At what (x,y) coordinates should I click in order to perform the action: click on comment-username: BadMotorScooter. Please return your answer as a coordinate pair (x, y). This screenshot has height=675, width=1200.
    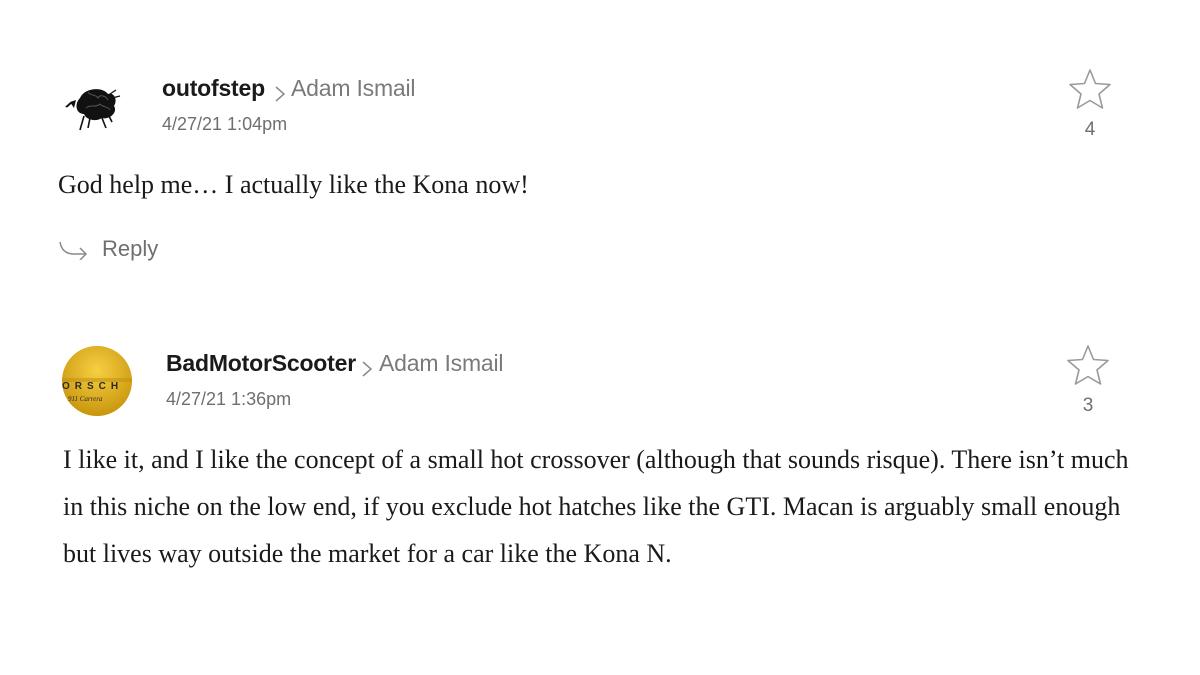
    Looking at the image, I should click on (261, 363).